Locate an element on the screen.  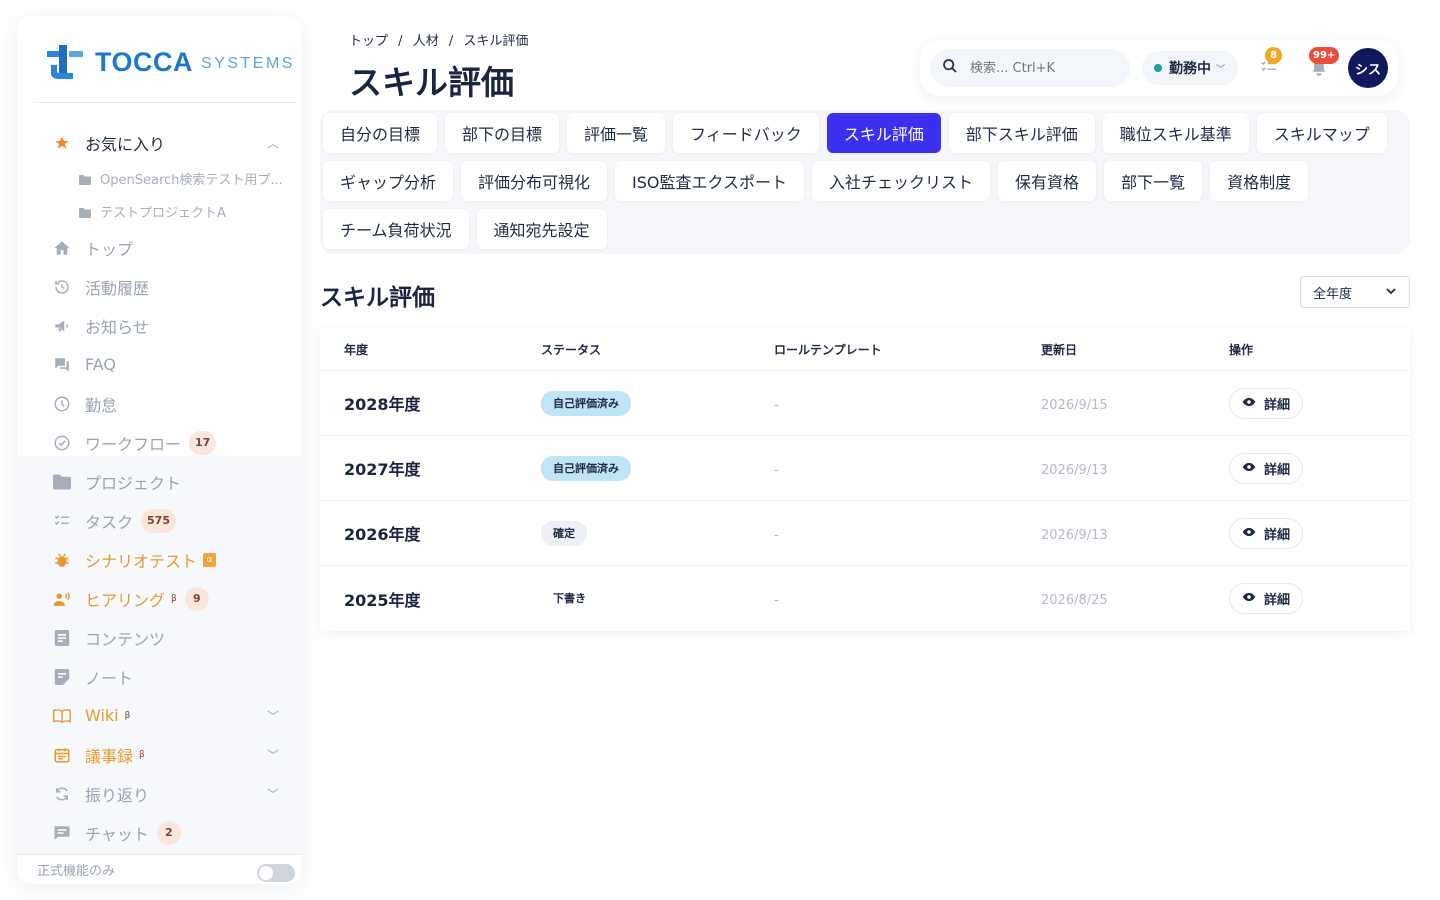
sidebar-item-attendance: 勤怠 is located at coordinates (159, 403).